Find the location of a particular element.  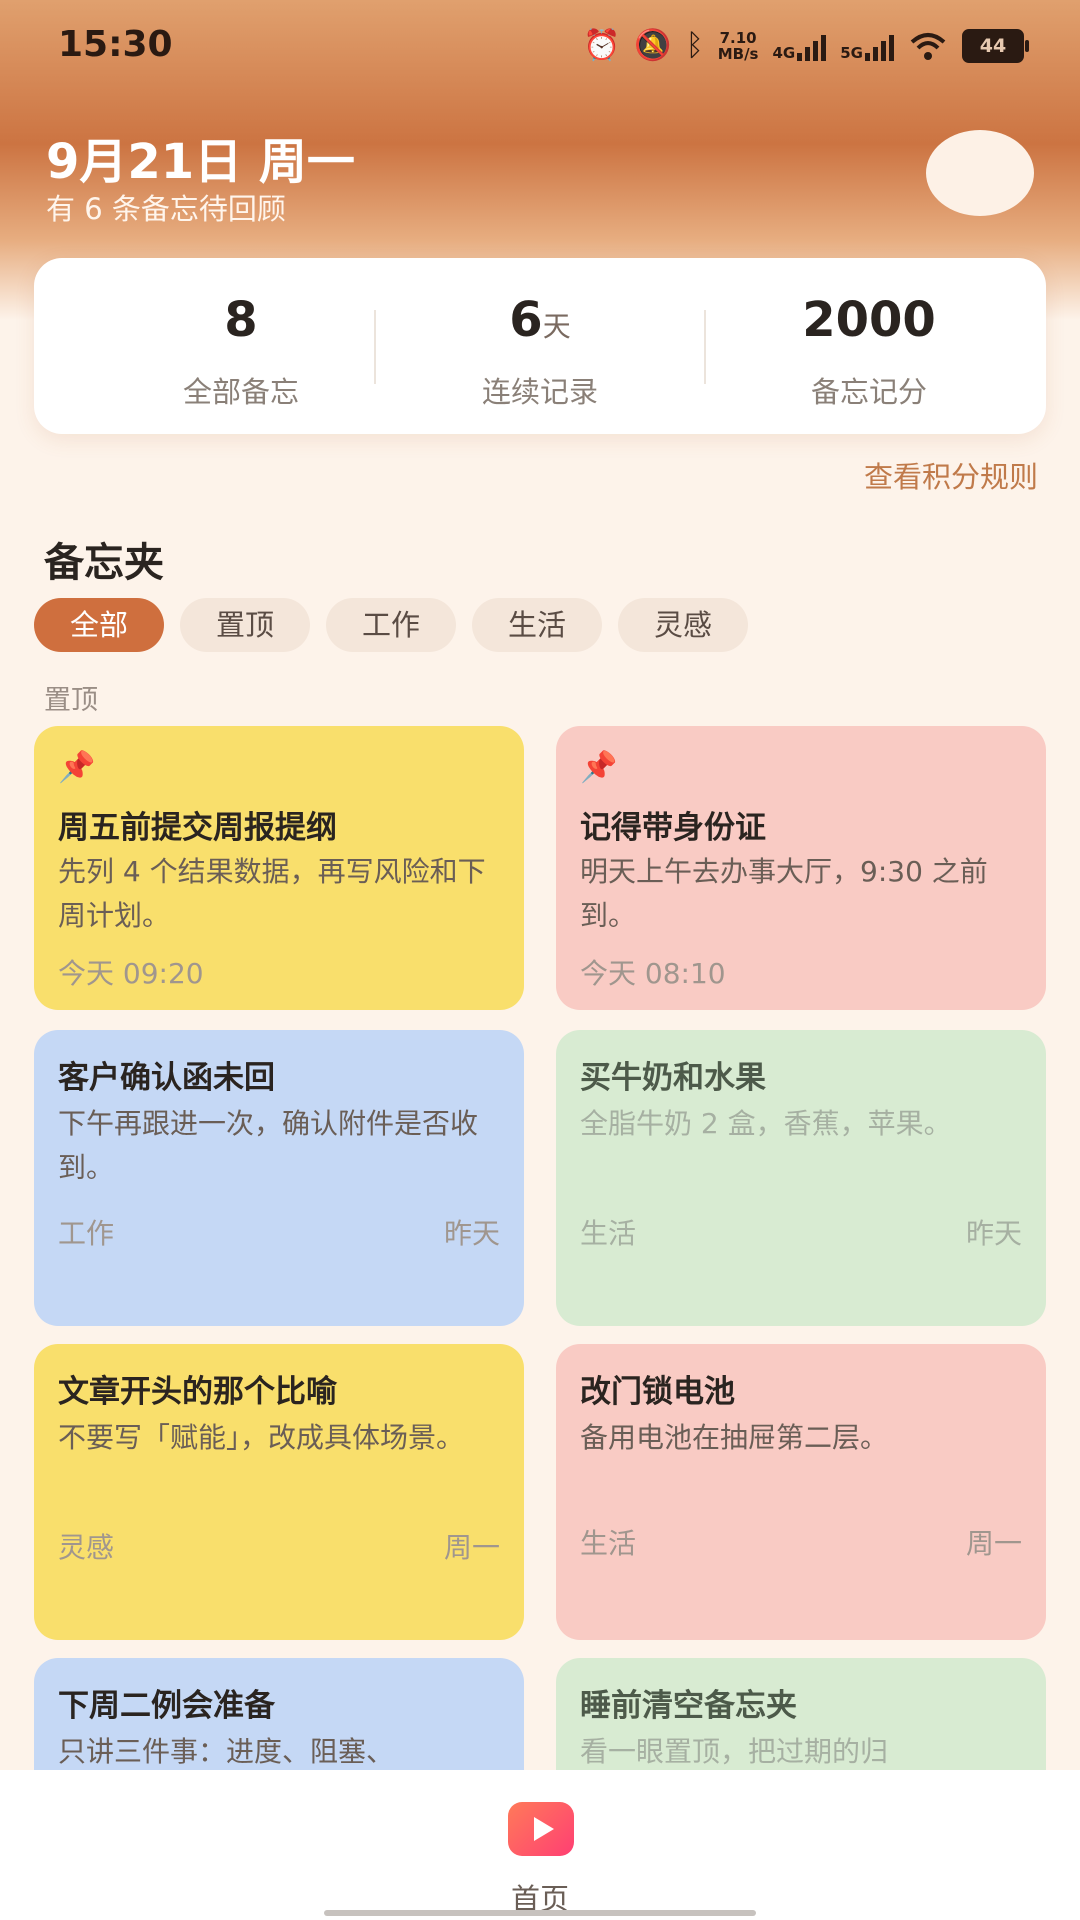

stat-streak: 6天 连续记录 is located at coordinates (540, 351).